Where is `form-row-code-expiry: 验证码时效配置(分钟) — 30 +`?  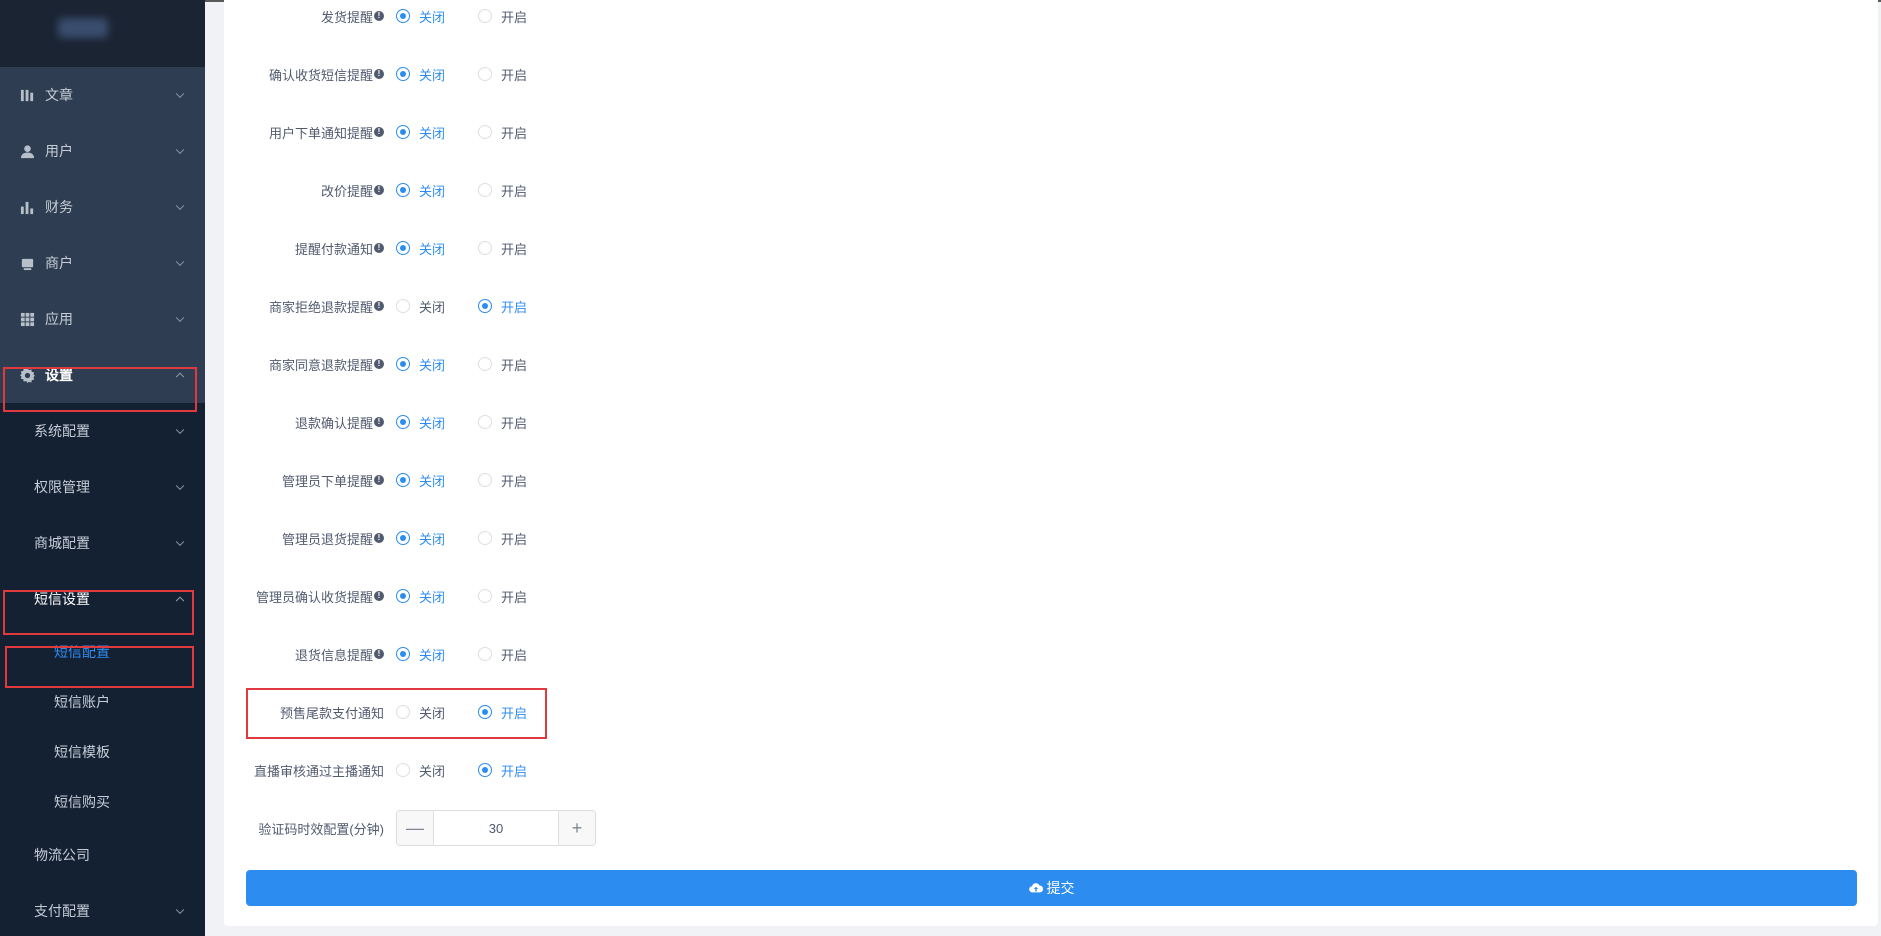 form-row-code-expiry: 验证码时效配置(分钟) — 30 + is located at coordinates (410, 828).